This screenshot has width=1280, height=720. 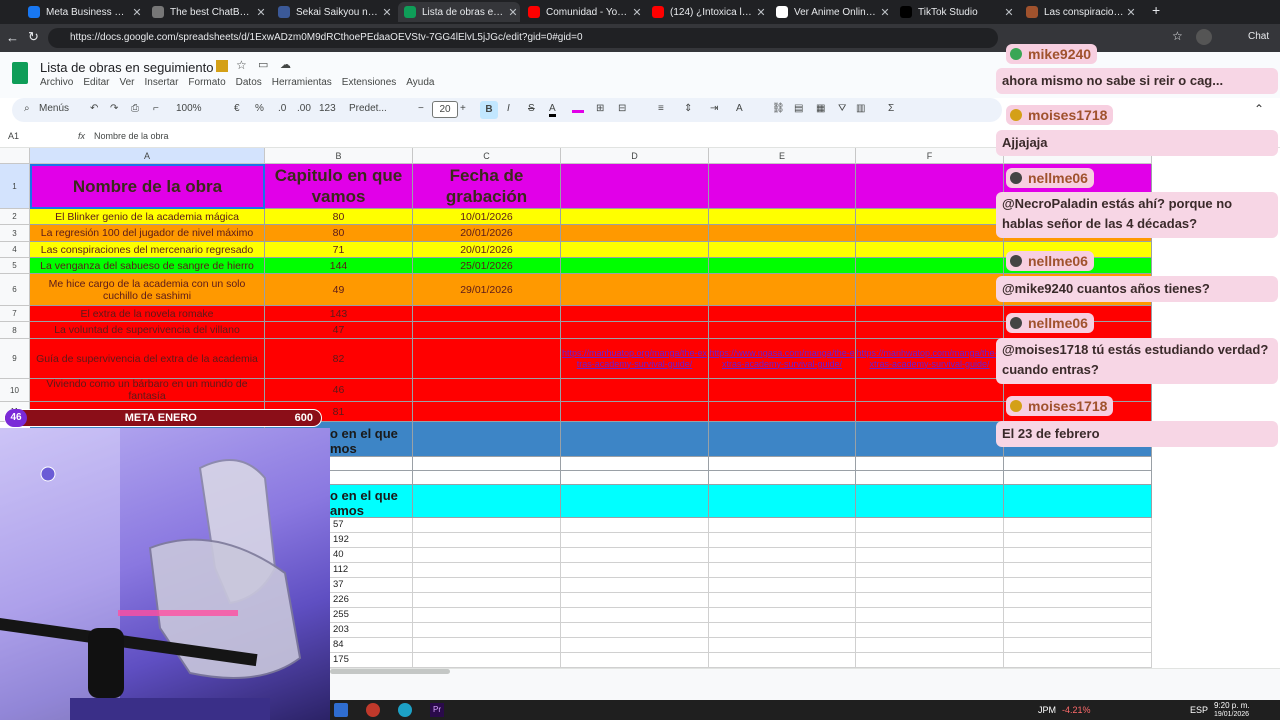 What do you see at coordinates (688, 108) in the screenshot?
I see `valign-icon: ⇕` at bounding box center [688, 108].